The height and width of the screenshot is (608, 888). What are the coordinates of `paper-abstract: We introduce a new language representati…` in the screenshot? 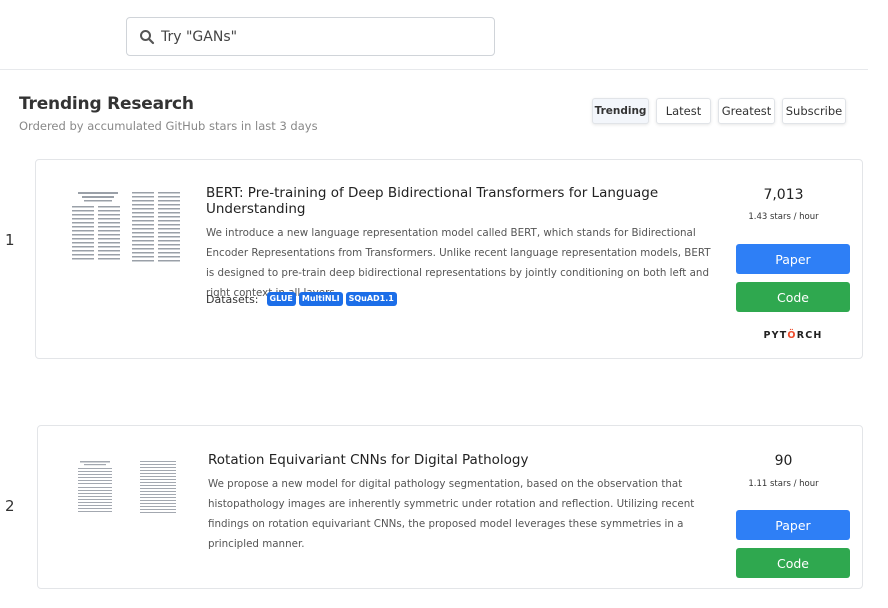 It's located at (458, 263).